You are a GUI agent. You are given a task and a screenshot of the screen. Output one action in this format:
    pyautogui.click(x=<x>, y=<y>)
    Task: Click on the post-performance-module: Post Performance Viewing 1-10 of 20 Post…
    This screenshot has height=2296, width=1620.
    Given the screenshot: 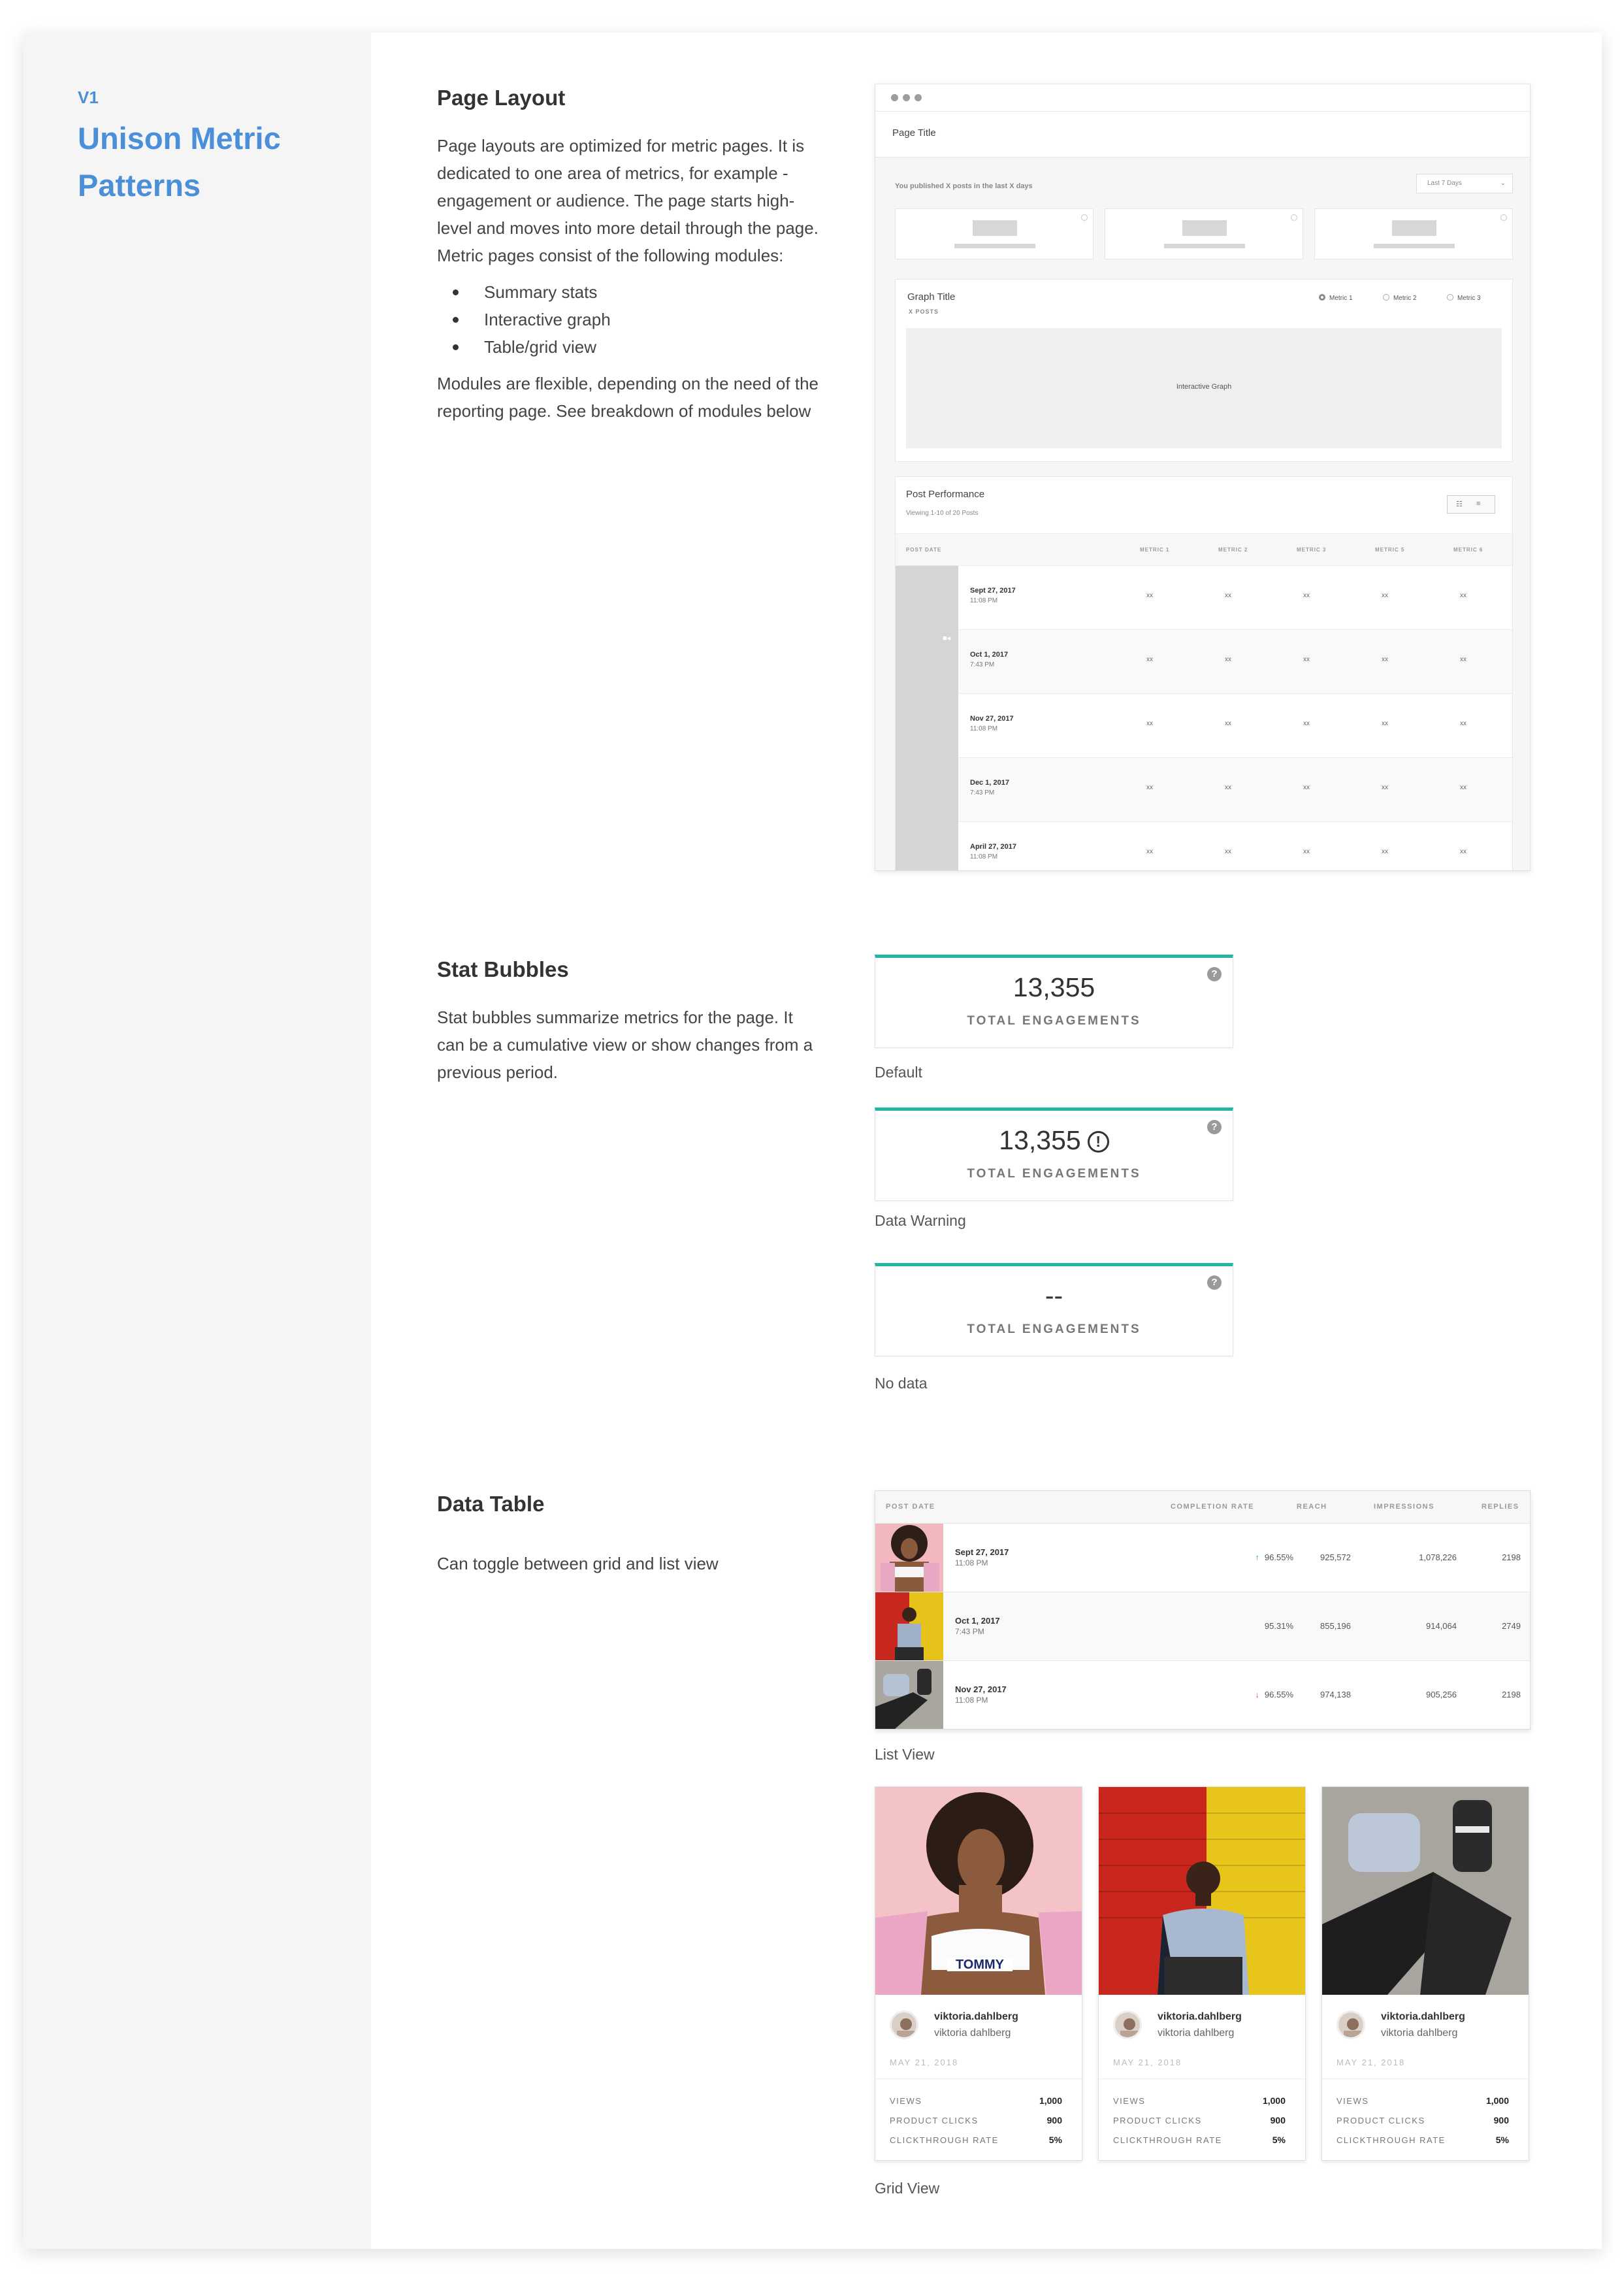 What is the action you would take?
    pyautogui.click(x=1204, y=673)
    